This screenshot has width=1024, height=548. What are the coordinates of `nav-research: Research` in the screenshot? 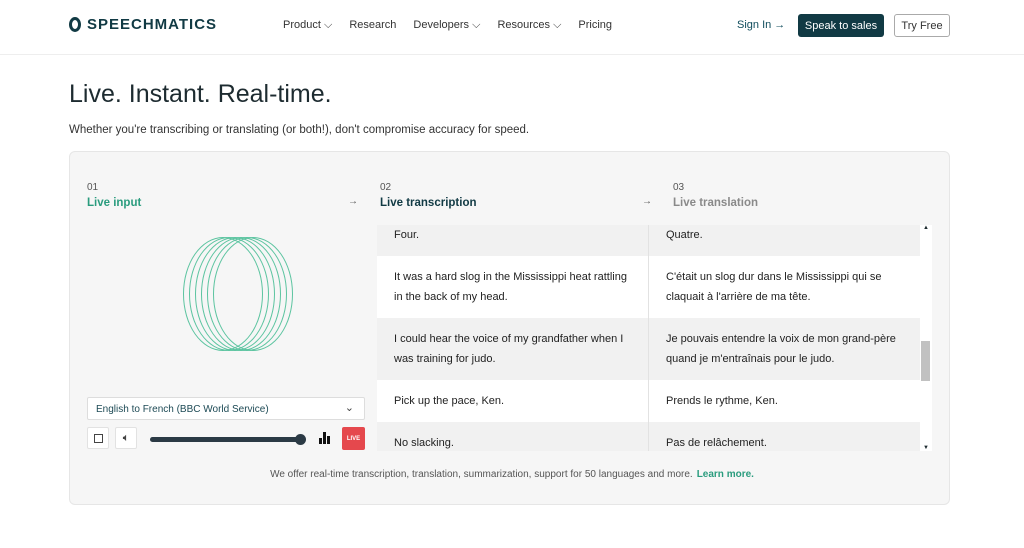 It's located at (372, 25).